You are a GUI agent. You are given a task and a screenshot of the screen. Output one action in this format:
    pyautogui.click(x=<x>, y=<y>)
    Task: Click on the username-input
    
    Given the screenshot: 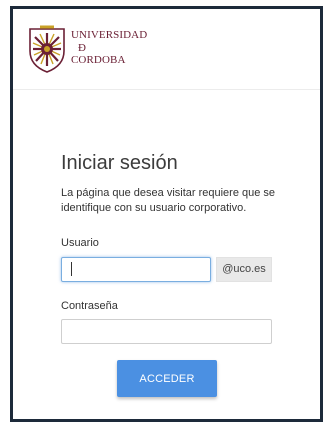 What is the action you would take?
    pyautogui.click(x=136, y=269)
    